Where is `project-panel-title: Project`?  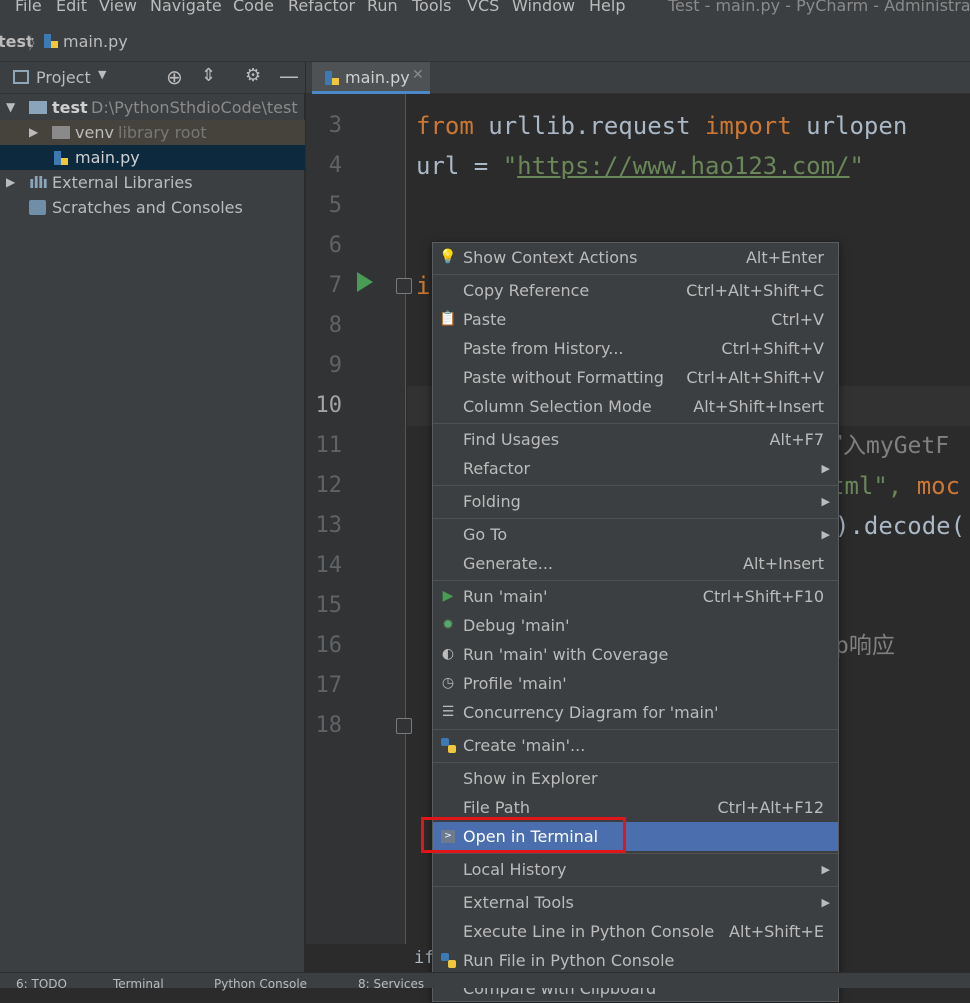 project-panel-title: Project is located at coordinates (63, 77).